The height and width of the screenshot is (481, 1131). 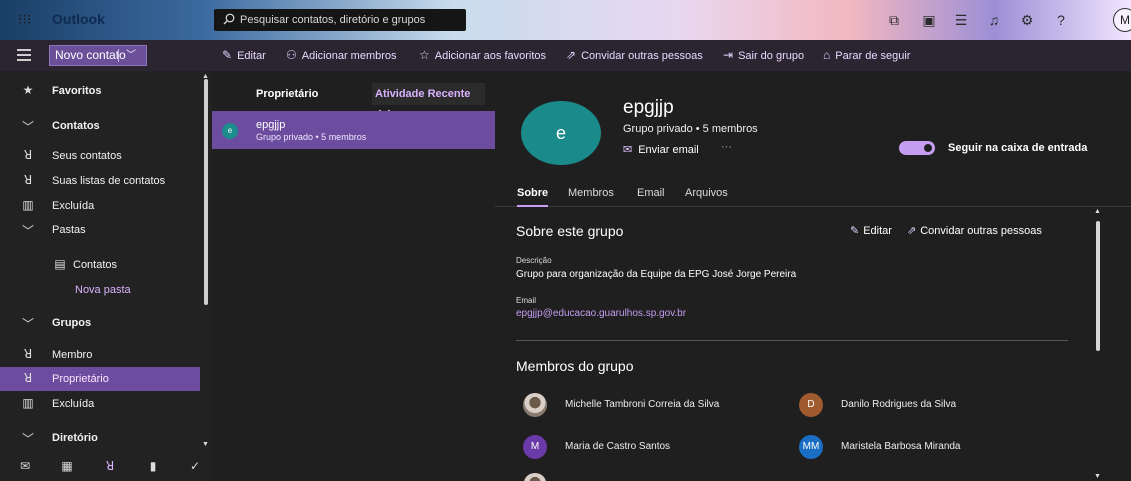 I want to click on split-divider, so click(x=118, y=55).